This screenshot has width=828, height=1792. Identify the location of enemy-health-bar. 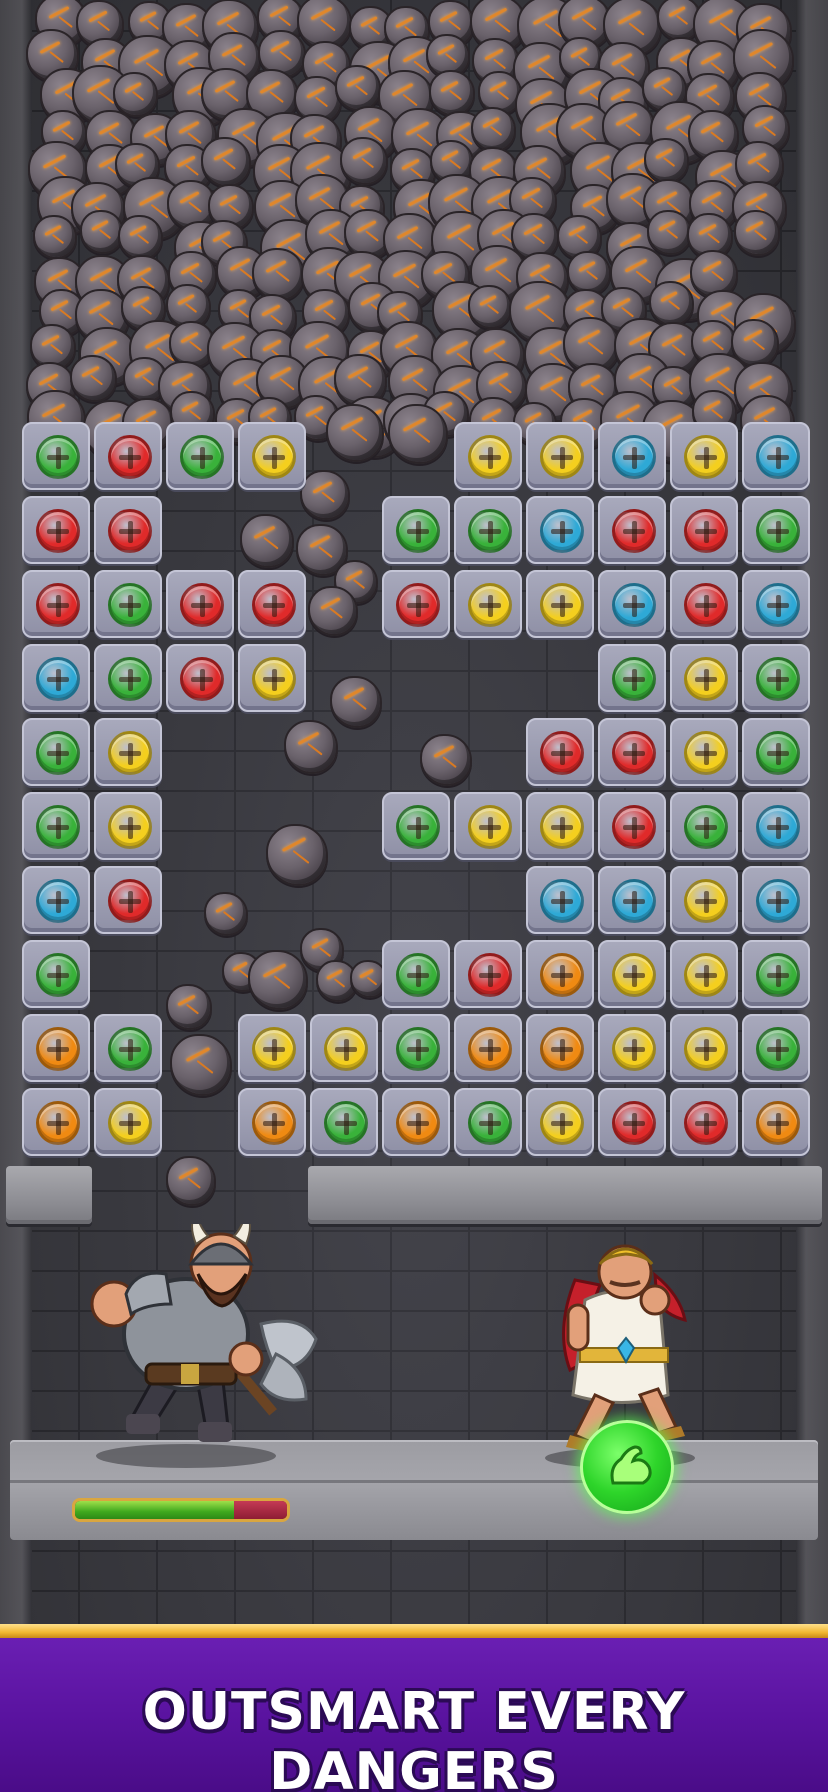
(181, 1510).